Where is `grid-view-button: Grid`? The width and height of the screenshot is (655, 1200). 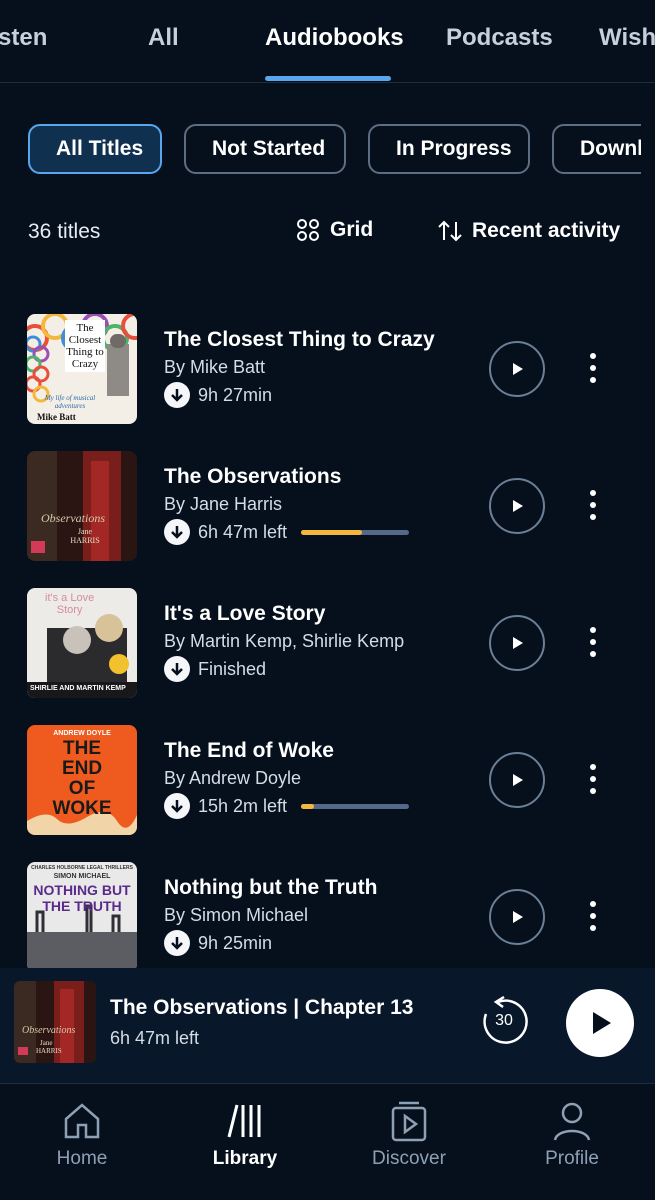
grid-view-button: Grid is located at coordinates (334, 230).